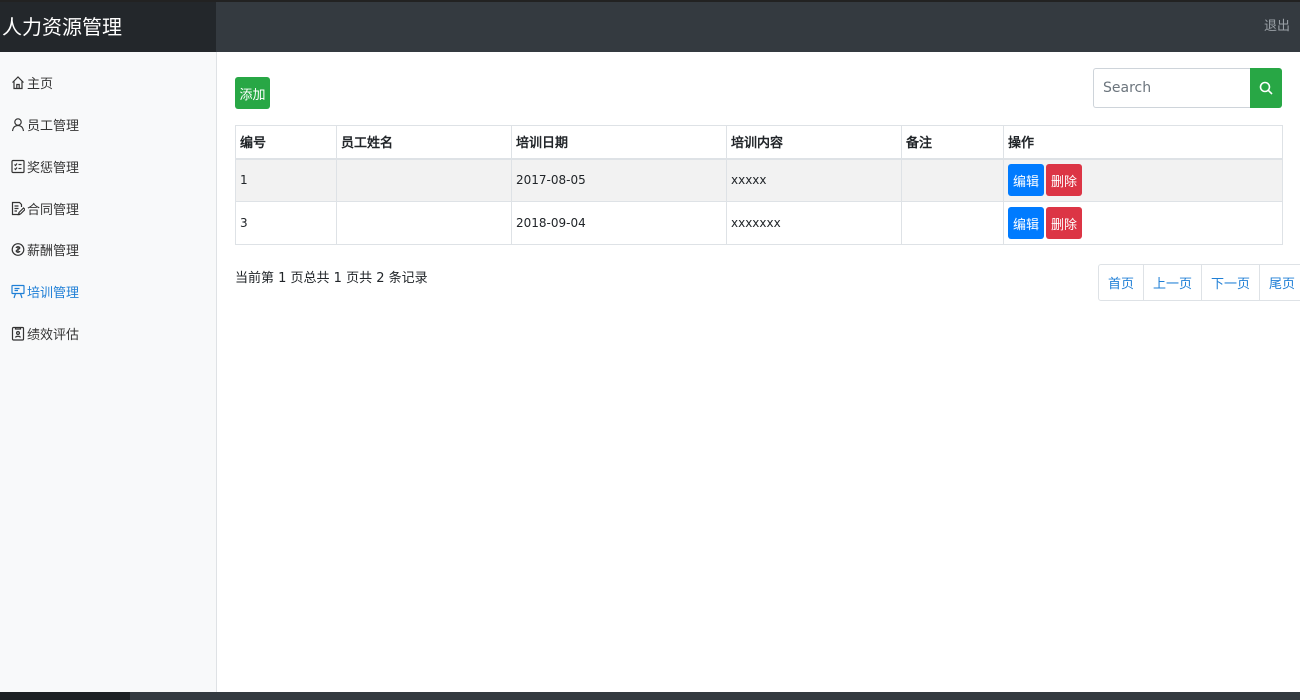  Describe the element at coordinates (1121, 282) in the screenshot. I see `page-first-link: 首页` at that location.